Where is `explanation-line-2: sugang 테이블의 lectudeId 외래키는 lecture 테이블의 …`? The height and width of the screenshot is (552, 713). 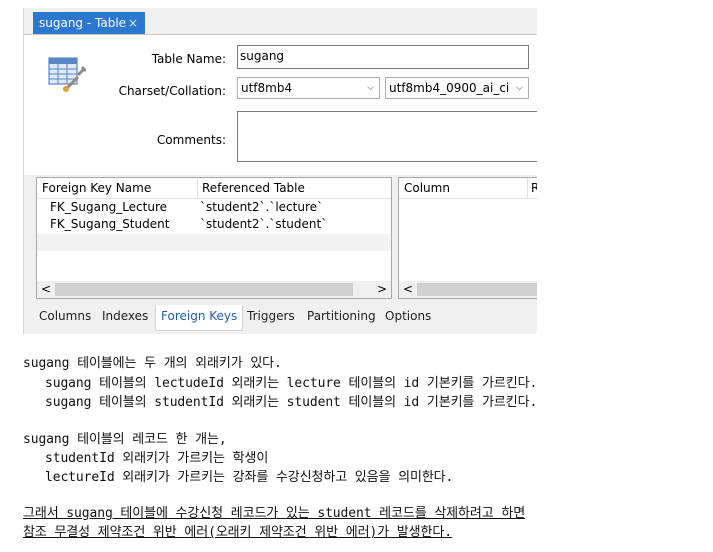
explanation-line-2: sugang 테이블의 lectudeId 외래키는 lecture 테이블의 … is located at coordinates (291, 383).